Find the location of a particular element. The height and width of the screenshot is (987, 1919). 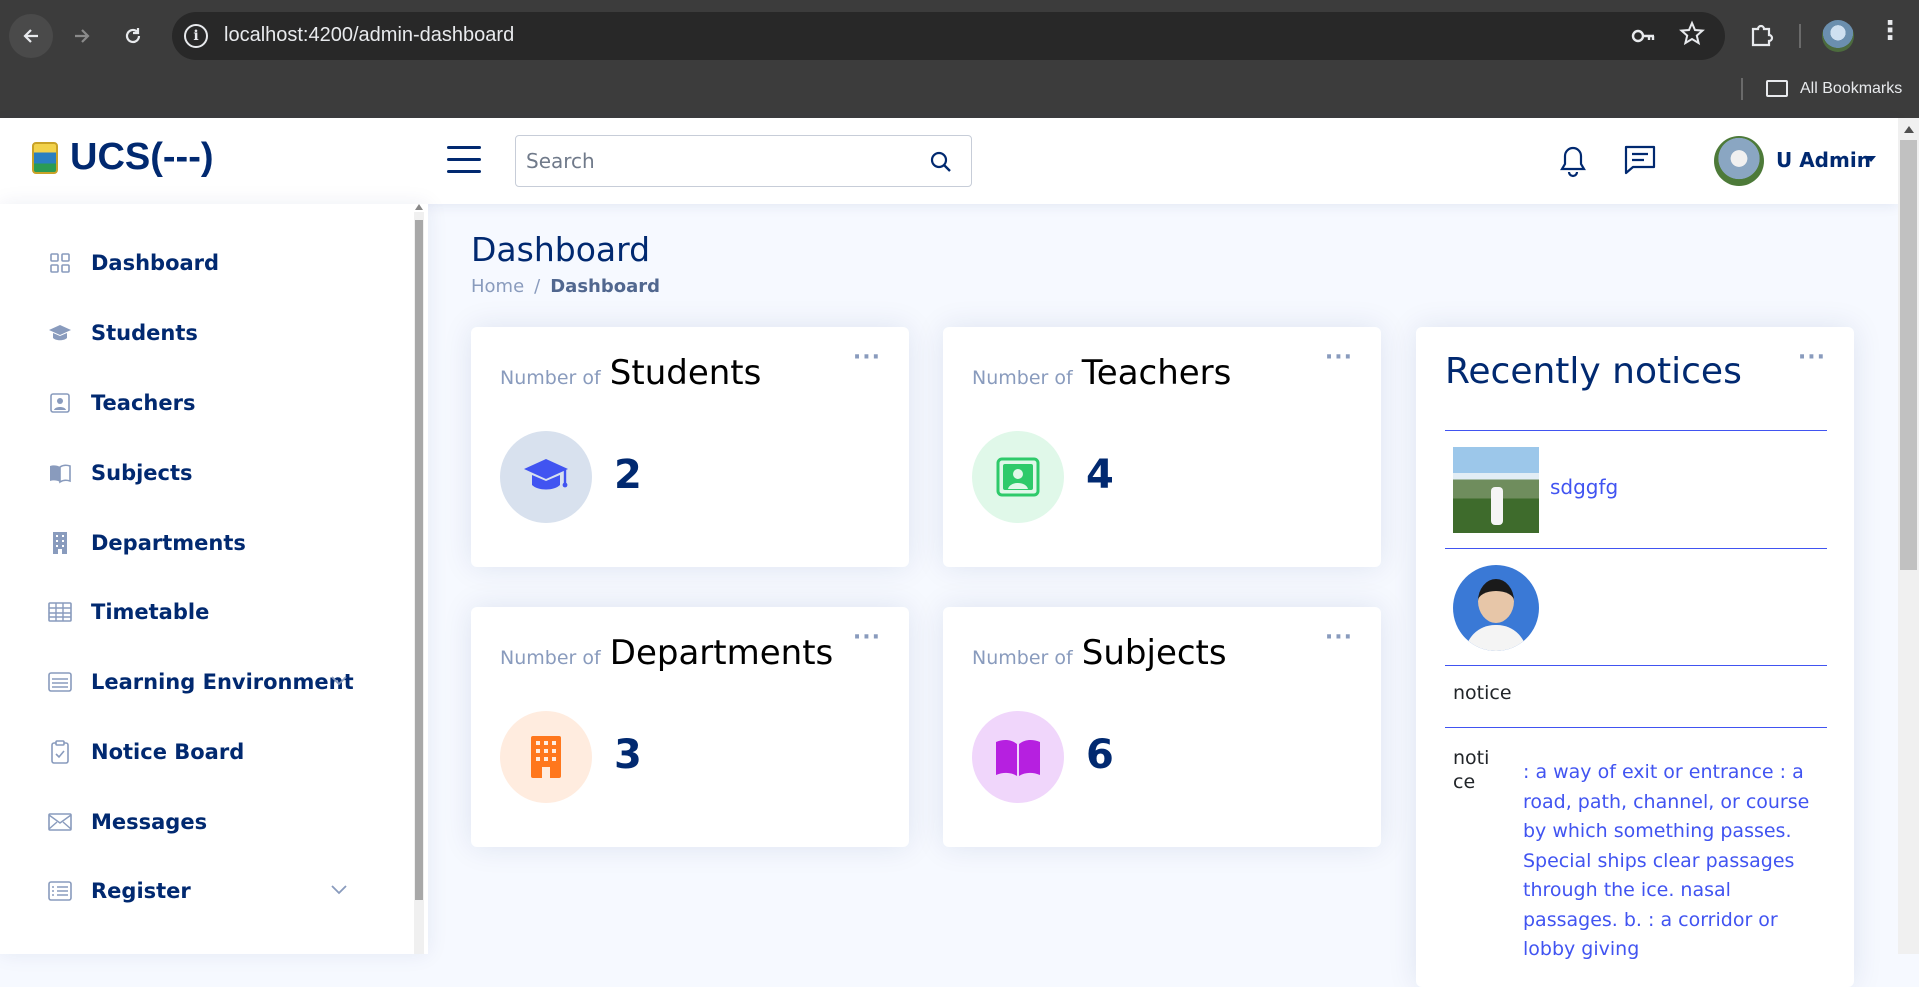

book-open-icon is located at coordinates (1018, 757).